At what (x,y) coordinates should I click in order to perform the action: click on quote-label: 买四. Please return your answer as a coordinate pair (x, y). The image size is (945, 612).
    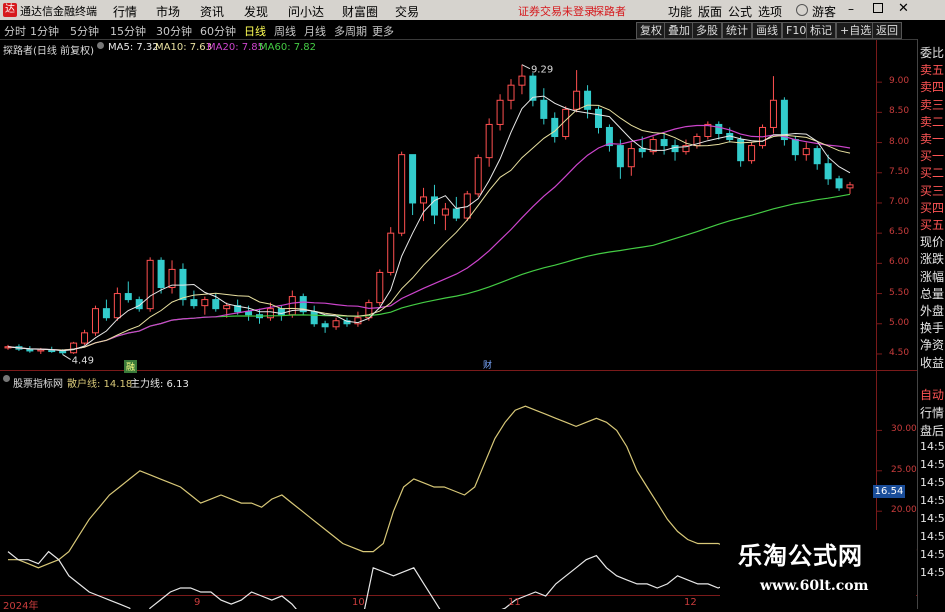
    Looking at the image, I should click on (932, 207).